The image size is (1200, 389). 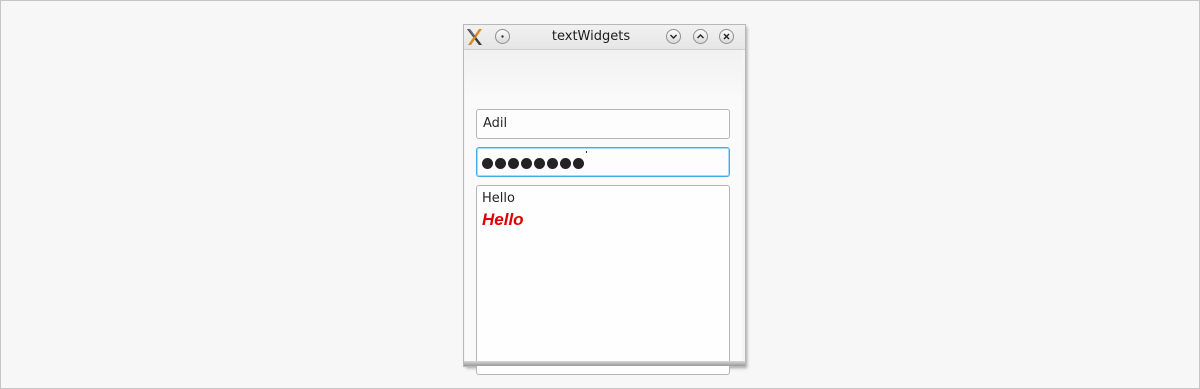 I want to click on window-title: textWidgets, so click(x=591, y=36).